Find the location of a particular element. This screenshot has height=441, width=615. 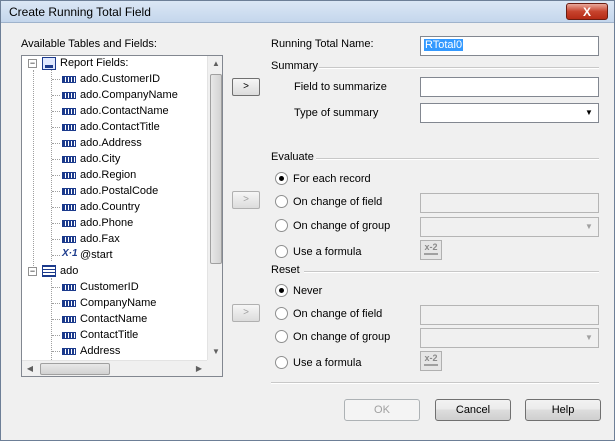

tree-item-field: ado.Phone is located at coordinates (129, 224).